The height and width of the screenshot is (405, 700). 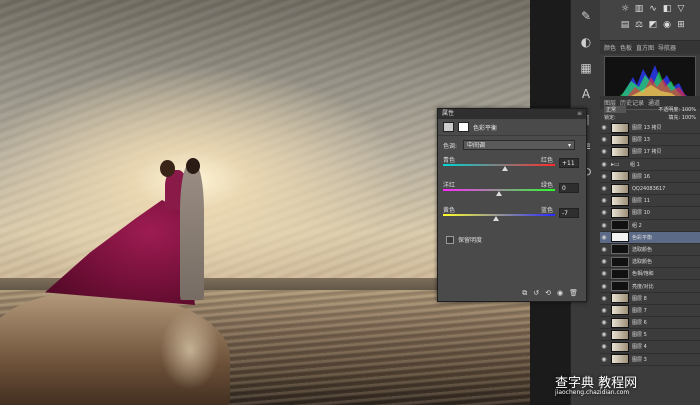 I want to click on visibility-icon: ◉, so click(x=560, y=294).